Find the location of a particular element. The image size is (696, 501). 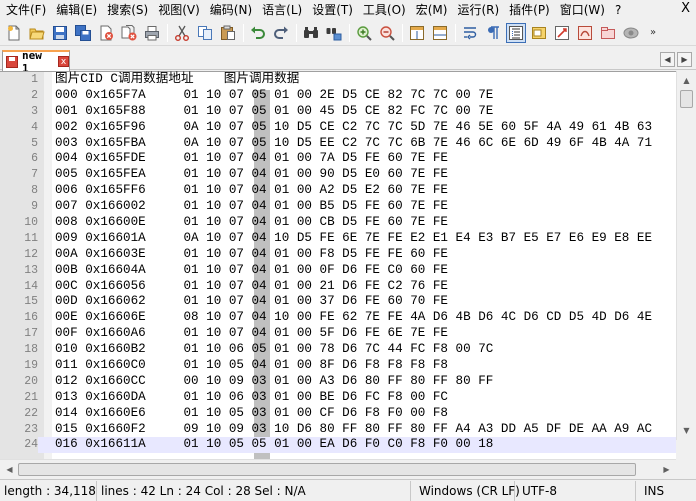

close-document-button: X is located at coordinates (685, 8).